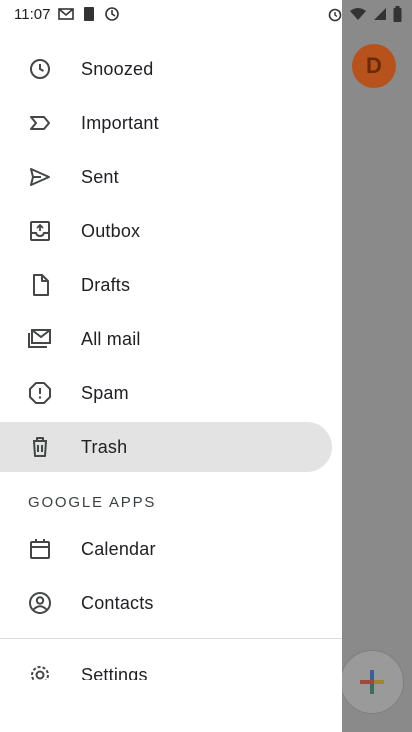 This screenshot has width=412, height=732. Describe the element at coordinates (105, 392) in the screenshot. I see `drawer-item-label: Spam` at that location.